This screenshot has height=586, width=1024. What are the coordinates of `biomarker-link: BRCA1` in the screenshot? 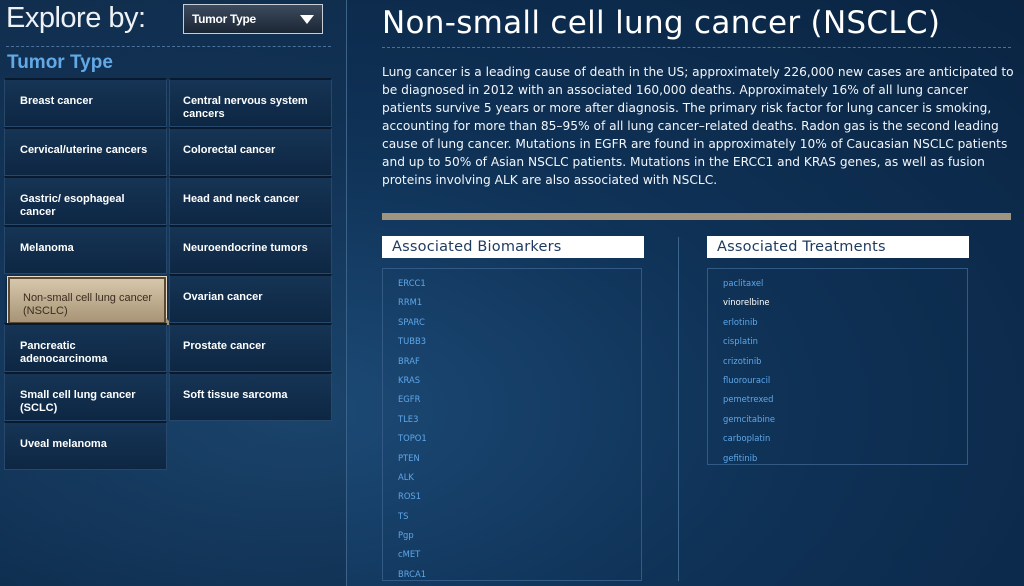 It's located at (519, 574).